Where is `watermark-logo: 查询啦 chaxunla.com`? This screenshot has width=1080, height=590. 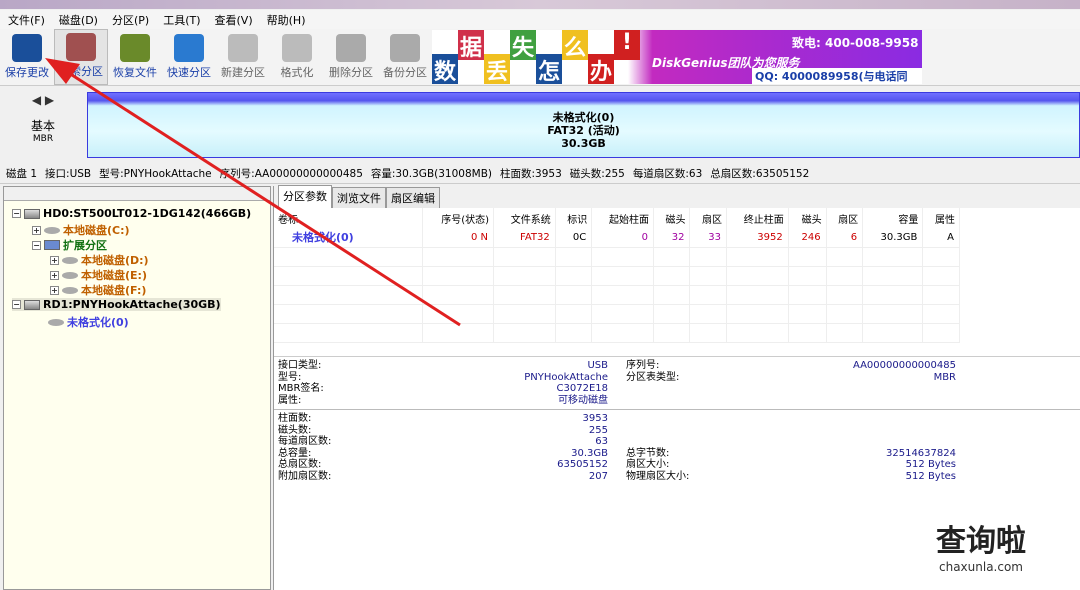
watermark-logo: 查询啦 chaxunla.com is located at coordinates (981, 547).